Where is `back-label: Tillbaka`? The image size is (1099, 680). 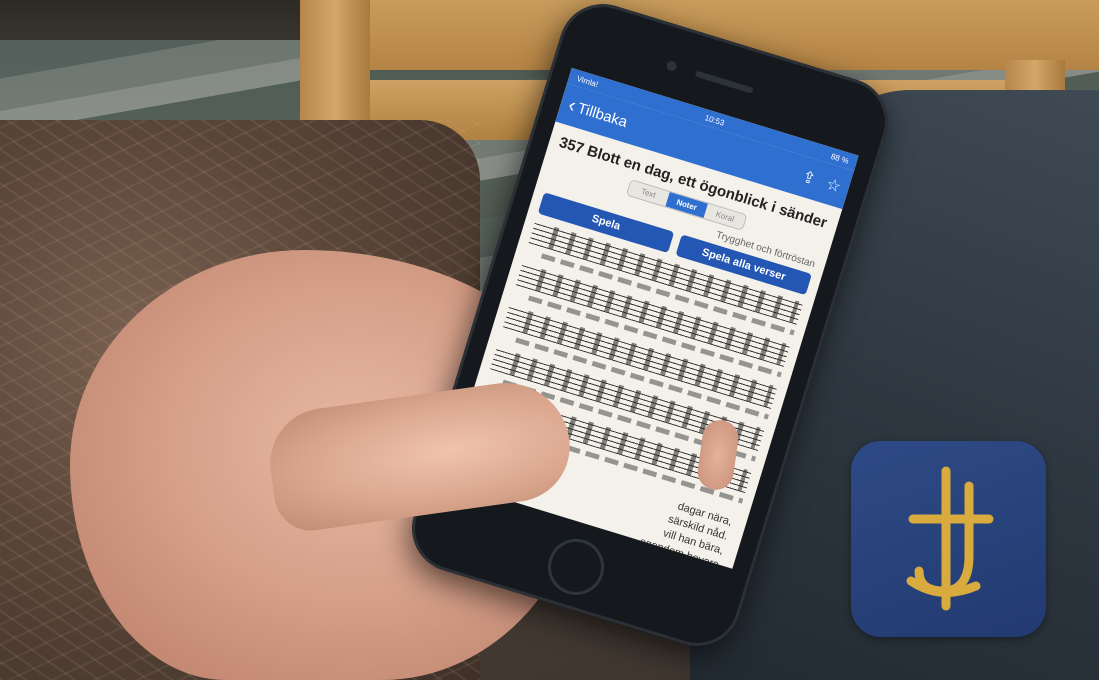
back-label: Tillbaka is located at coordinates (602, 115).